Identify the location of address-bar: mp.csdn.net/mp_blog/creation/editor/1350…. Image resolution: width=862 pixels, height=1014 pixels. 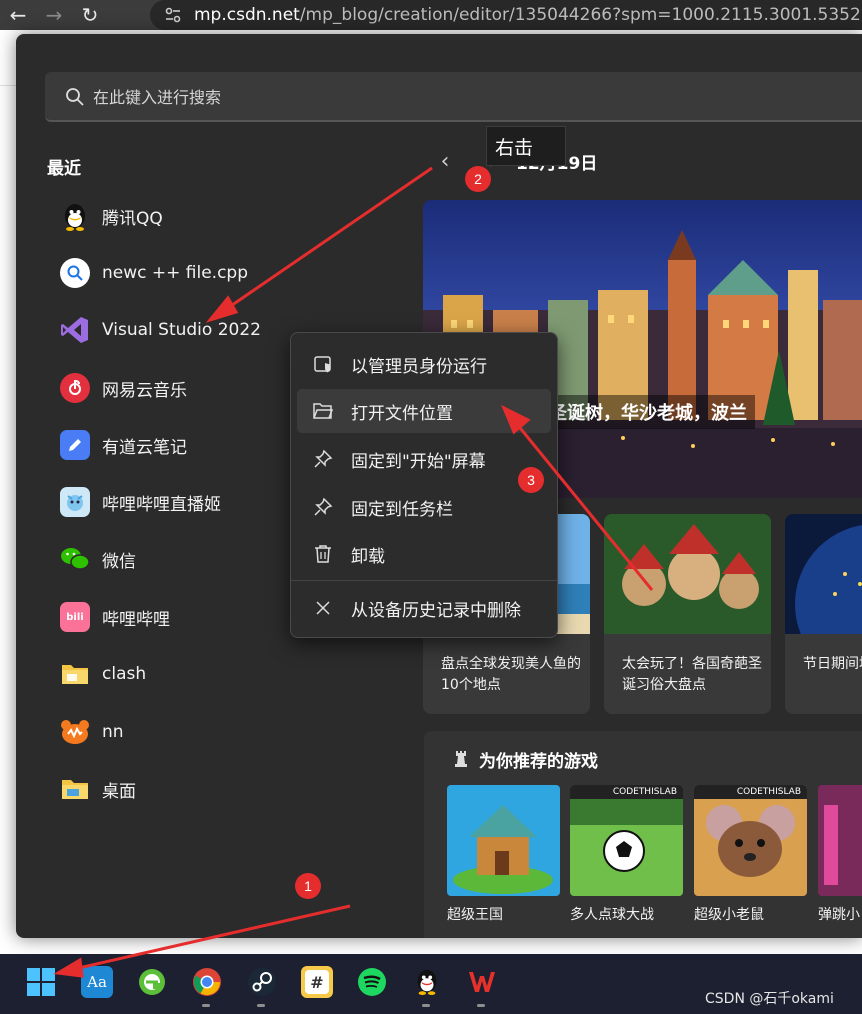
(506, 15).